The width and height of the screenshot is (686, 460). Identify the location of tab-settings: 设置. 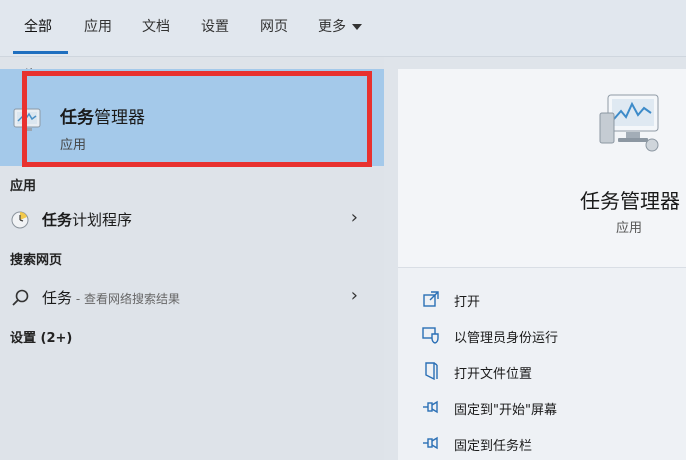
(215, 26).